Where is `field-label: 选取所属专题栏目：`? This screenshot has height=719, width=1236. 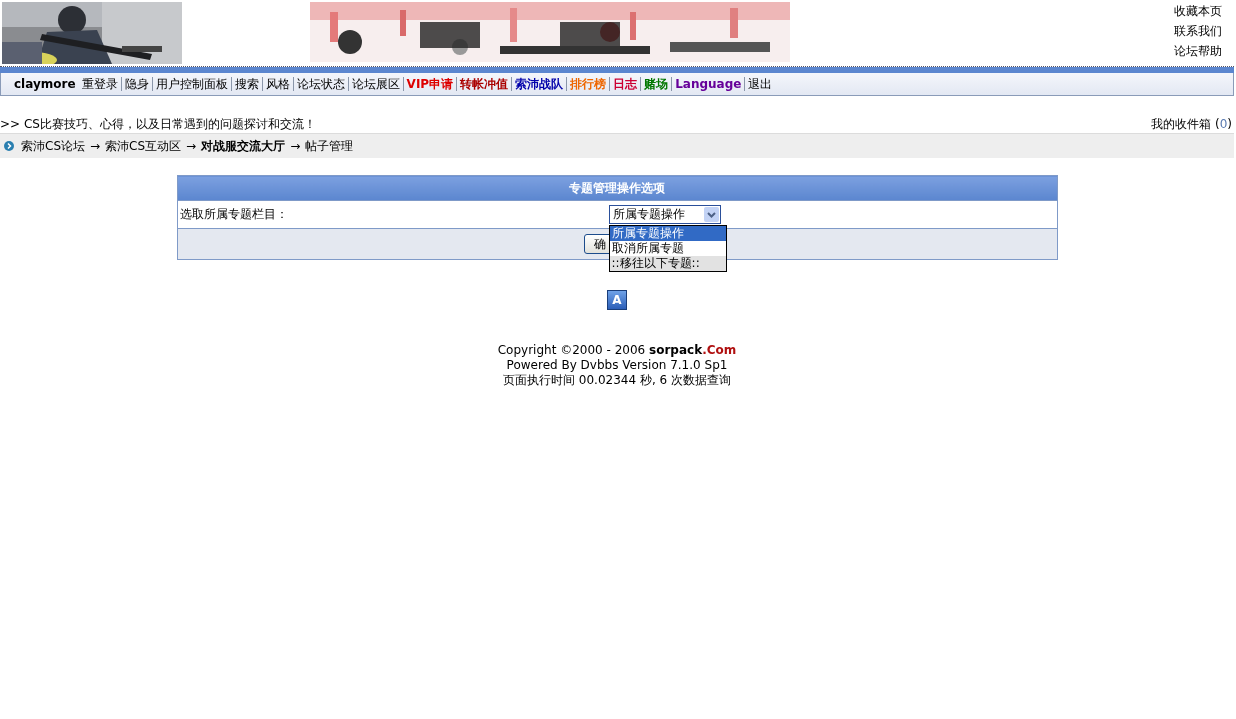
field-label: 选取所属专题栏目： is located at coordinates (392, 214).